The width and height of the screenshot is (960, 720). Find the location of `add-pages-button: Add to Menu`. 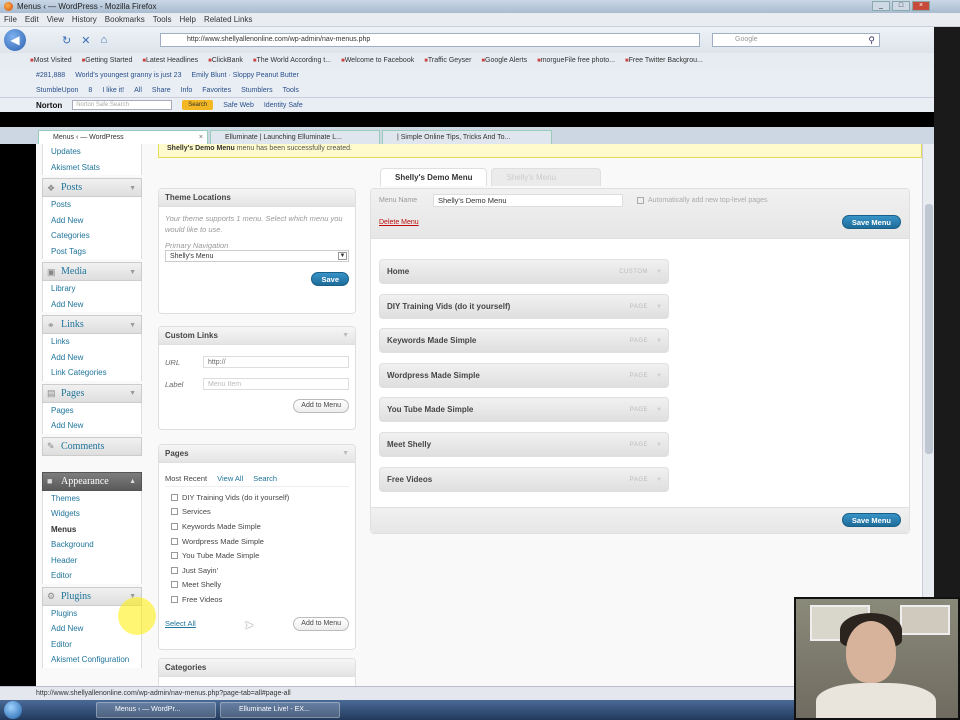

add-pages-button: Add to Menu is located at coordinates (321, 623).